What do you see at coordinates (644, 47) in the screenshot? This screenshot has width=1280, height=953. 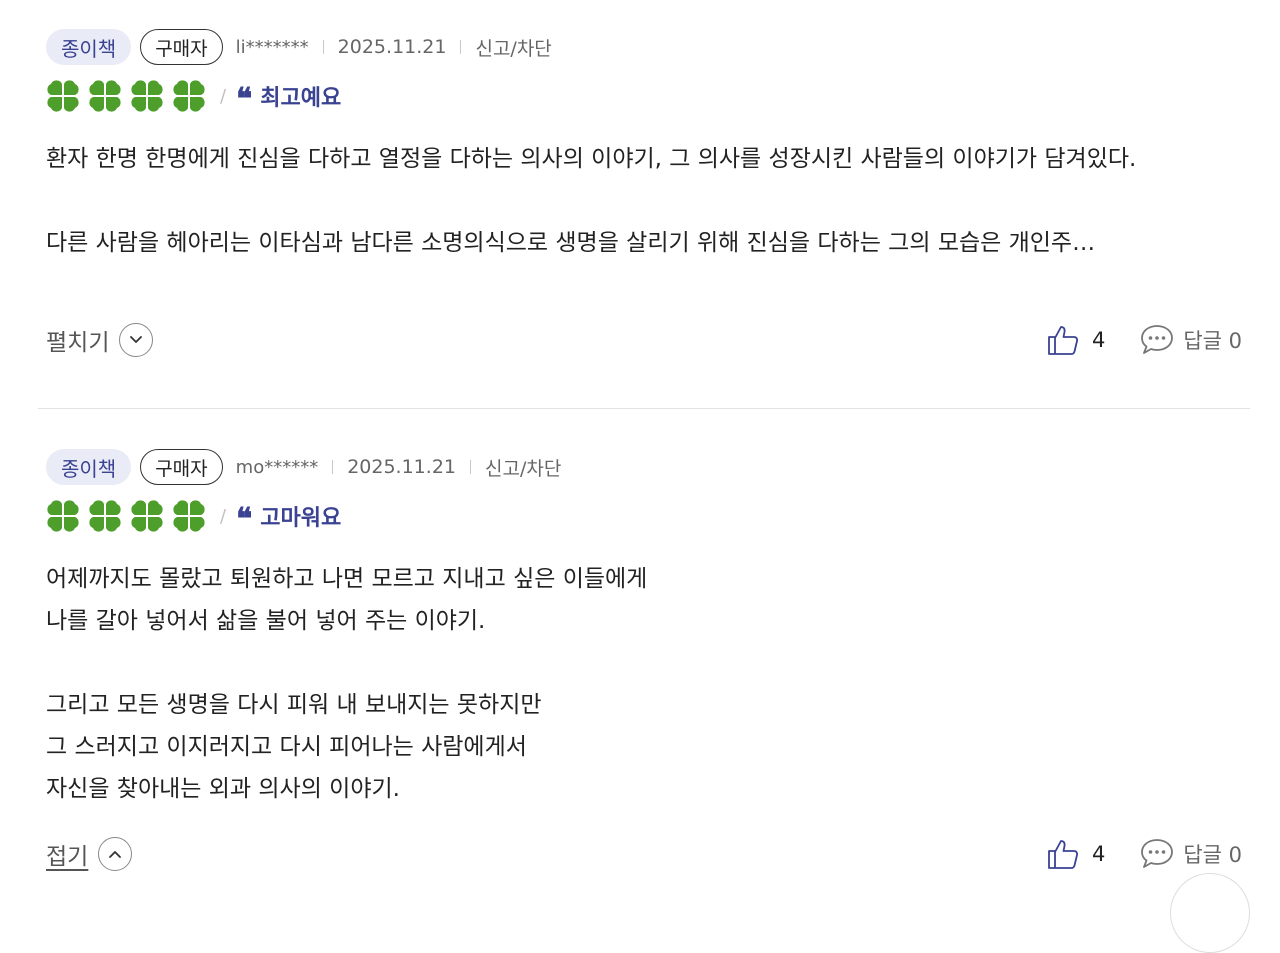 I see `review-meta: 종이책 구매자 li******* 2025.11.21 신고/차단` at bounding box center [644, 47].